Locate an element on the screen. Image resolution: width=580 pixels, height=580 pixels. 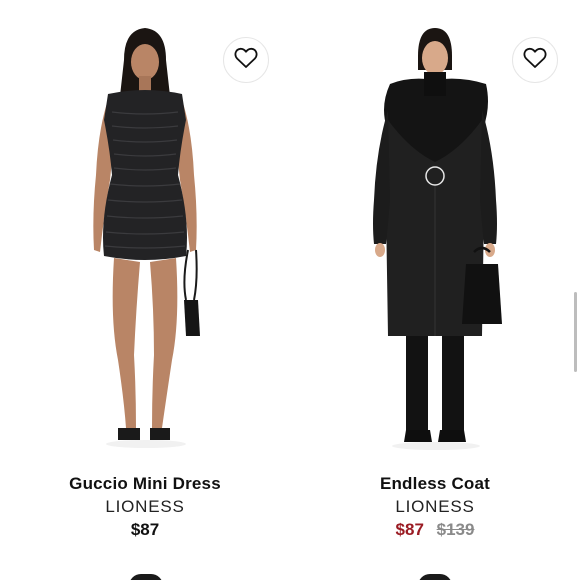
scrollbar-thumb is located at coordinates (575, 332).